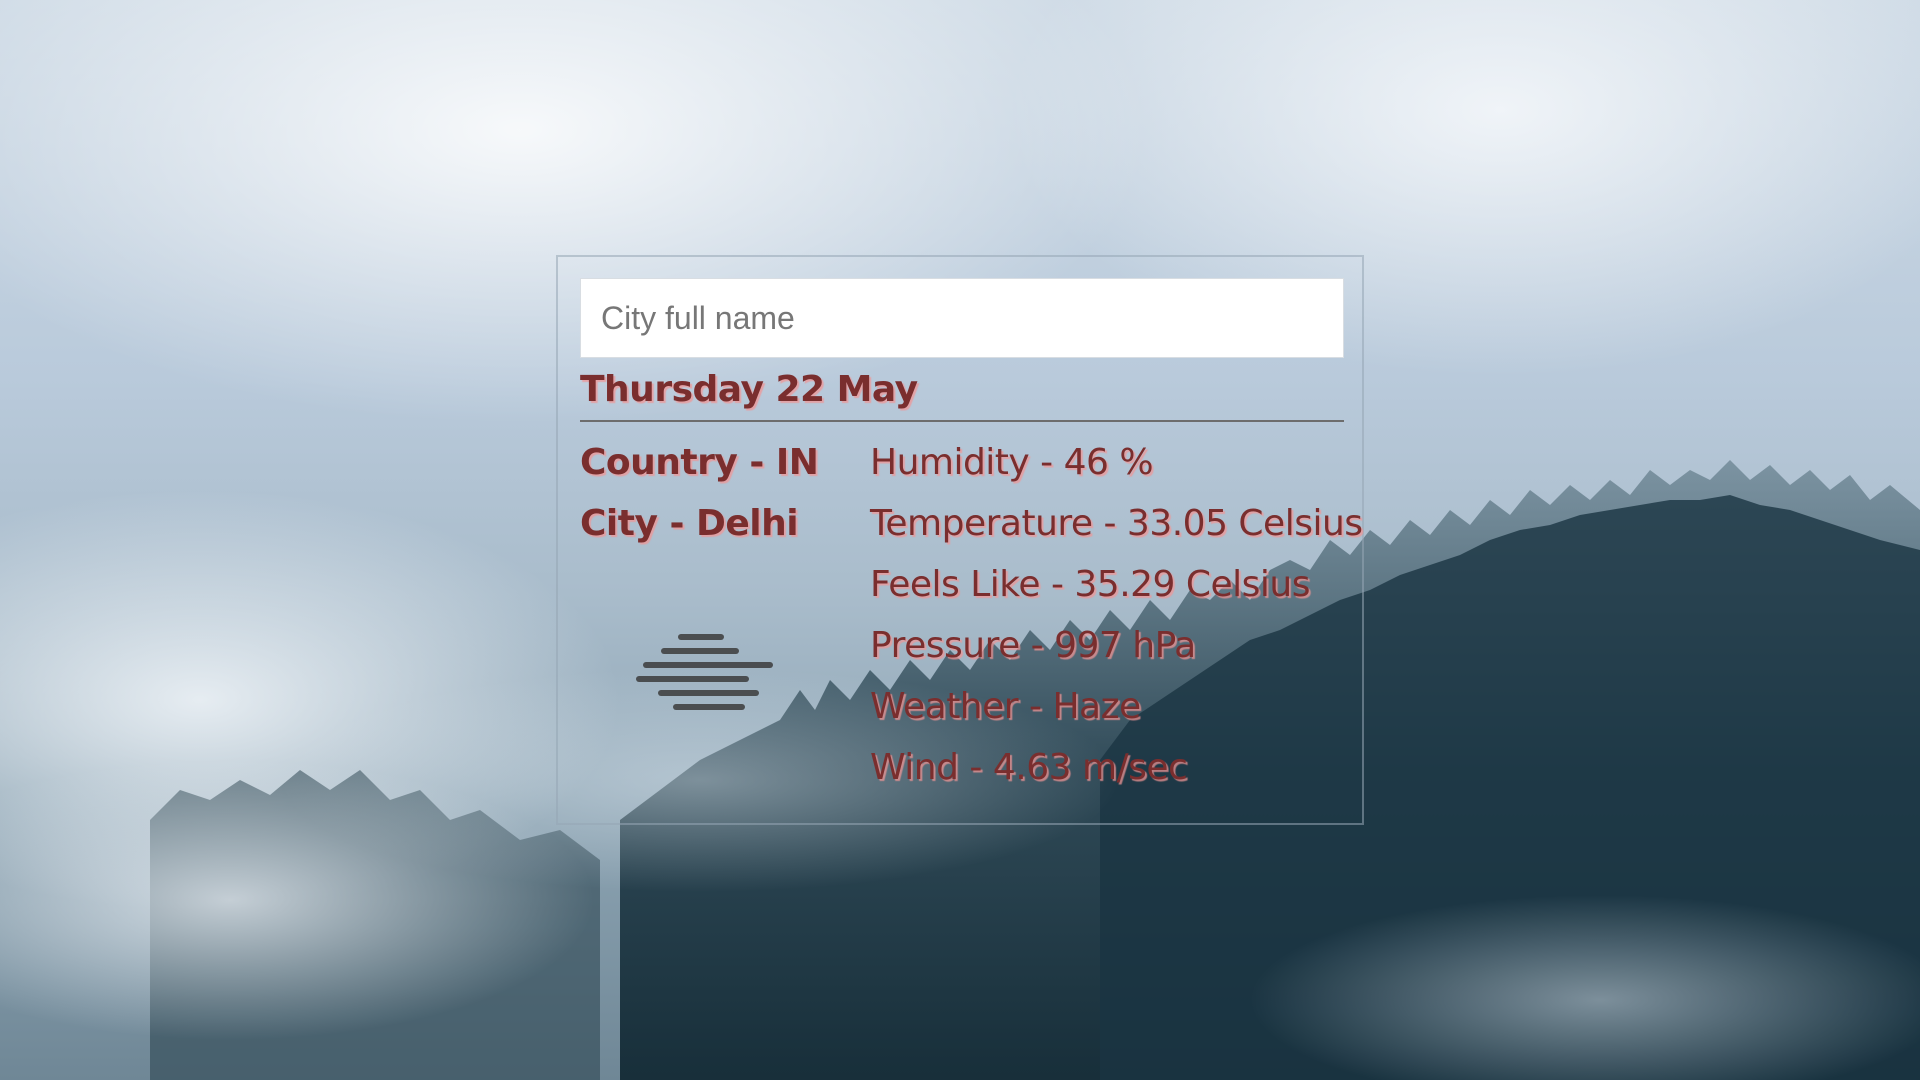  I want to click on city-search-input, so click(962, 318).